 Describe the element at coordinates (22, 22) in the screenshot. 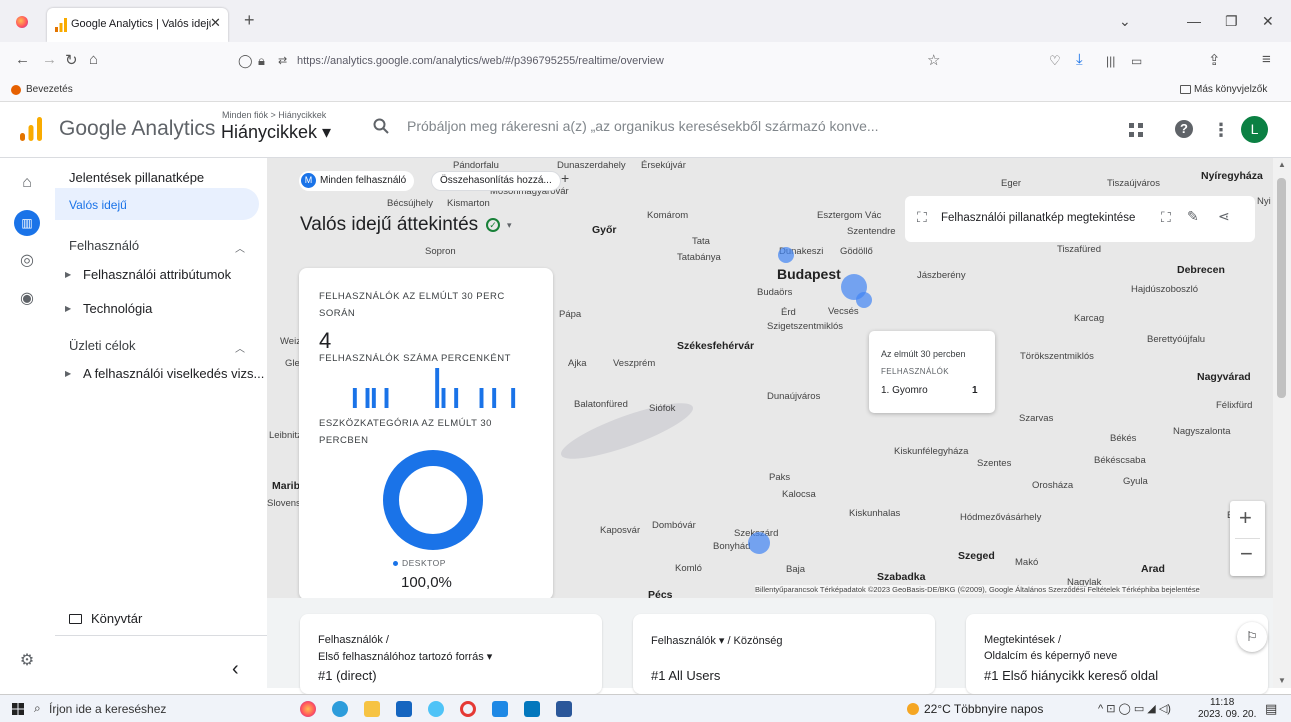

I see `firefox-icon` at that location.